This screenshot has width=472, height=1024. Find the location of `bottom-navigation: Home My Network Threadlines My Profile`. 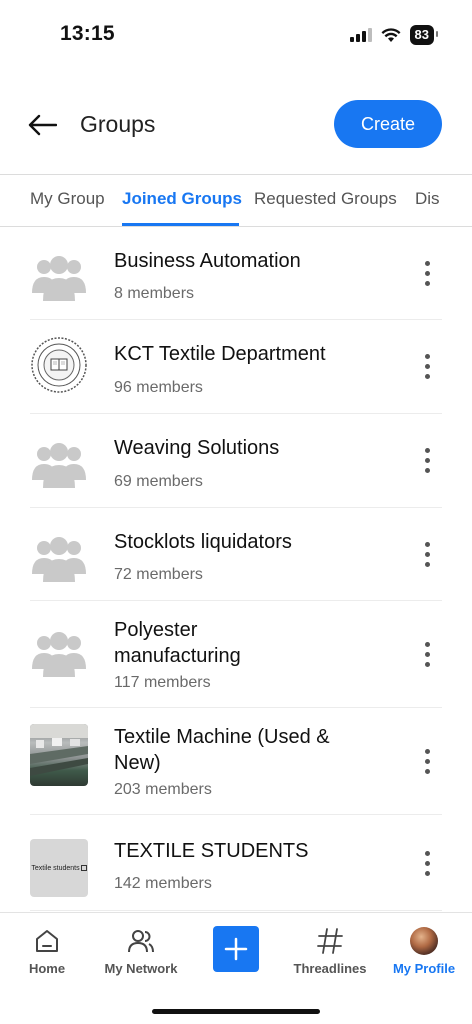

bottom-navigation: Home My Network Threadlines My Profile is located at coordinates (236, 968).